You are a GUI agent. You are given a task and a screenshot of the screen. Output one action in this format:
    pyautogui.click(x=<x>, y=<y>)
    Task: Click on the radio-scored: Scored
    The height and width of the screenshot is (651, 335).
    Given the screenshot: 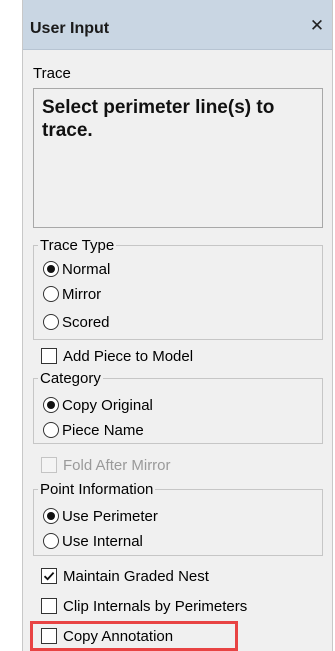 What is the action you would take?
    pyautogui.click(x=76, y=322)
    